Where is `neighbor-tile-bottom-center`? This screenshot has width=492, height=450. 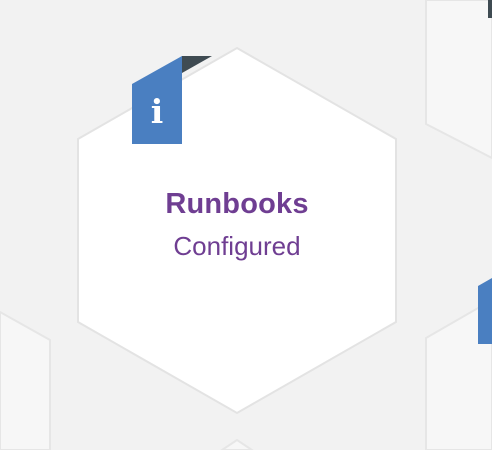
neighbor-tile-bottom-center is located at coordinates (237, 444).